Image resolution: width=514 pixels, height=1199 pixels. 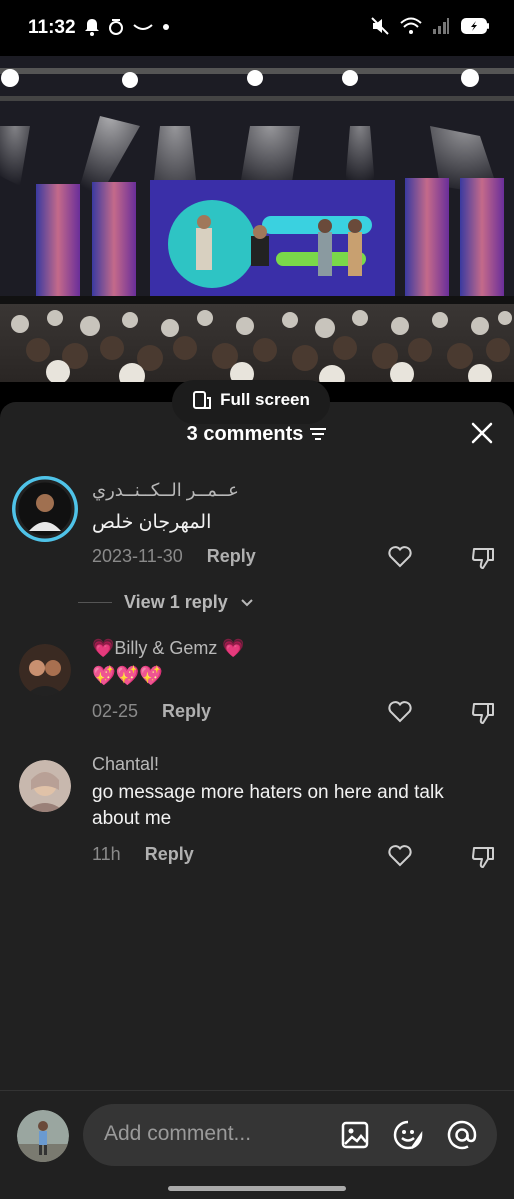 What do you see at coordinates (257, 28) in the screenshot?
I see `status-bar: 11:32` at bounding box center [257, 28].